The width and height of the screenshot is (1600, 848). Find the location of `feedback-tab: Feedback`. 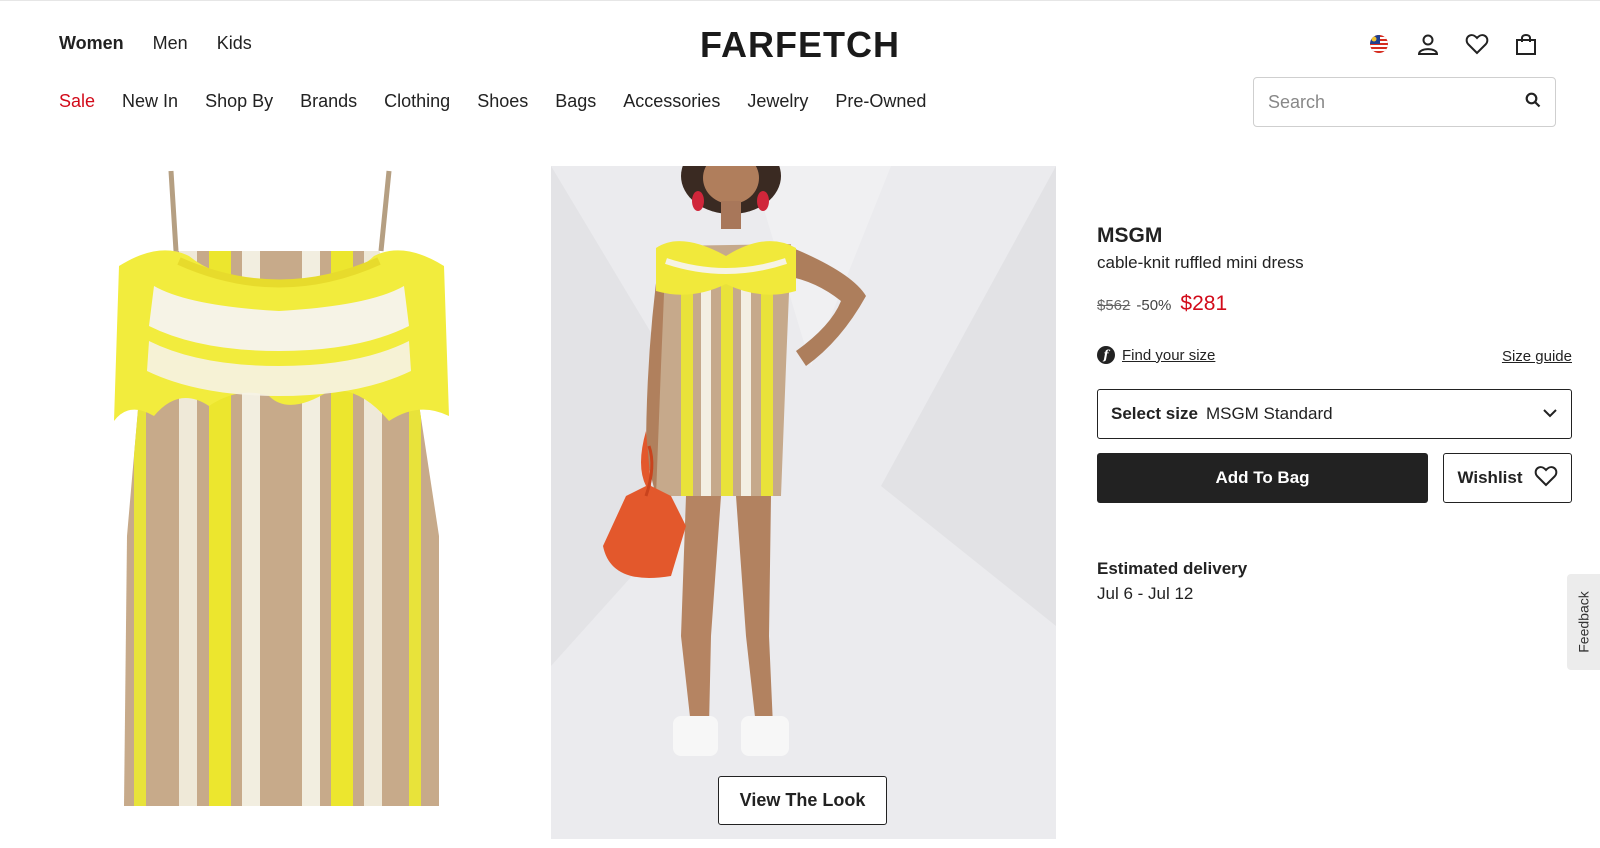

feedback-tab: Feedback is located at coordinates (1583, 622).